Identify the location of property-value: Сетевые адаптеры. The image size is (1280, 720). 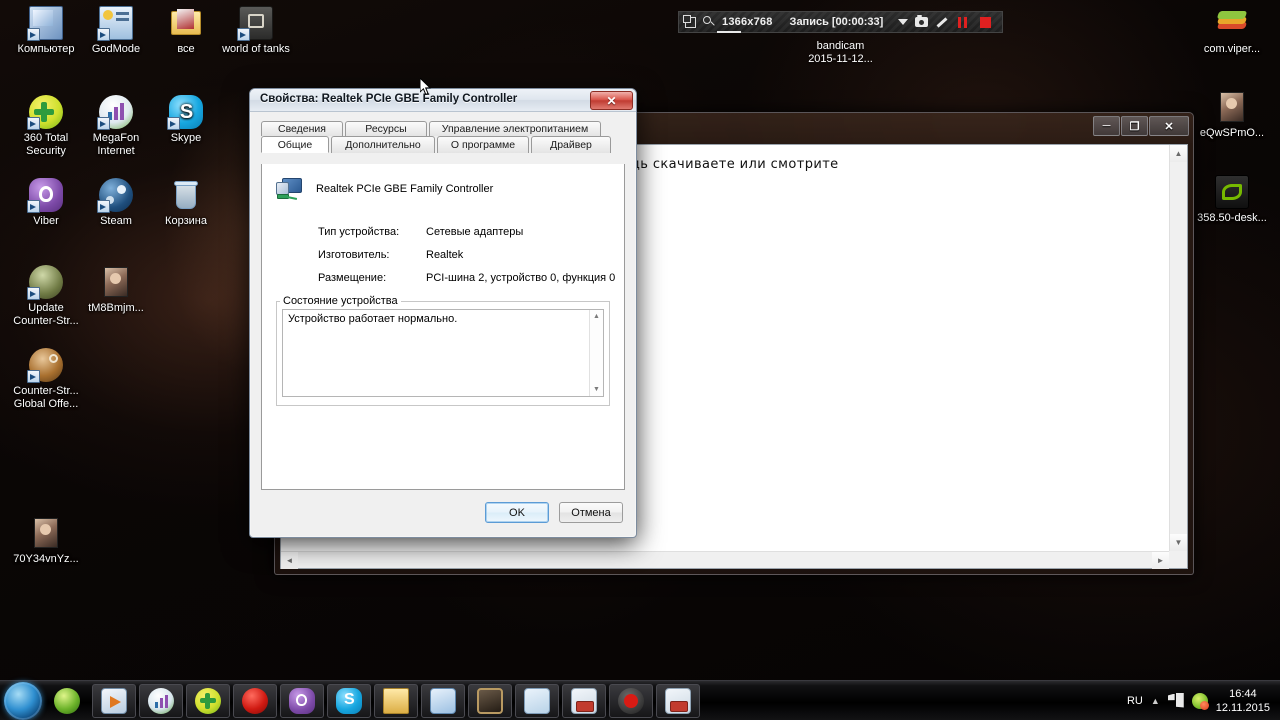
(475, 232).